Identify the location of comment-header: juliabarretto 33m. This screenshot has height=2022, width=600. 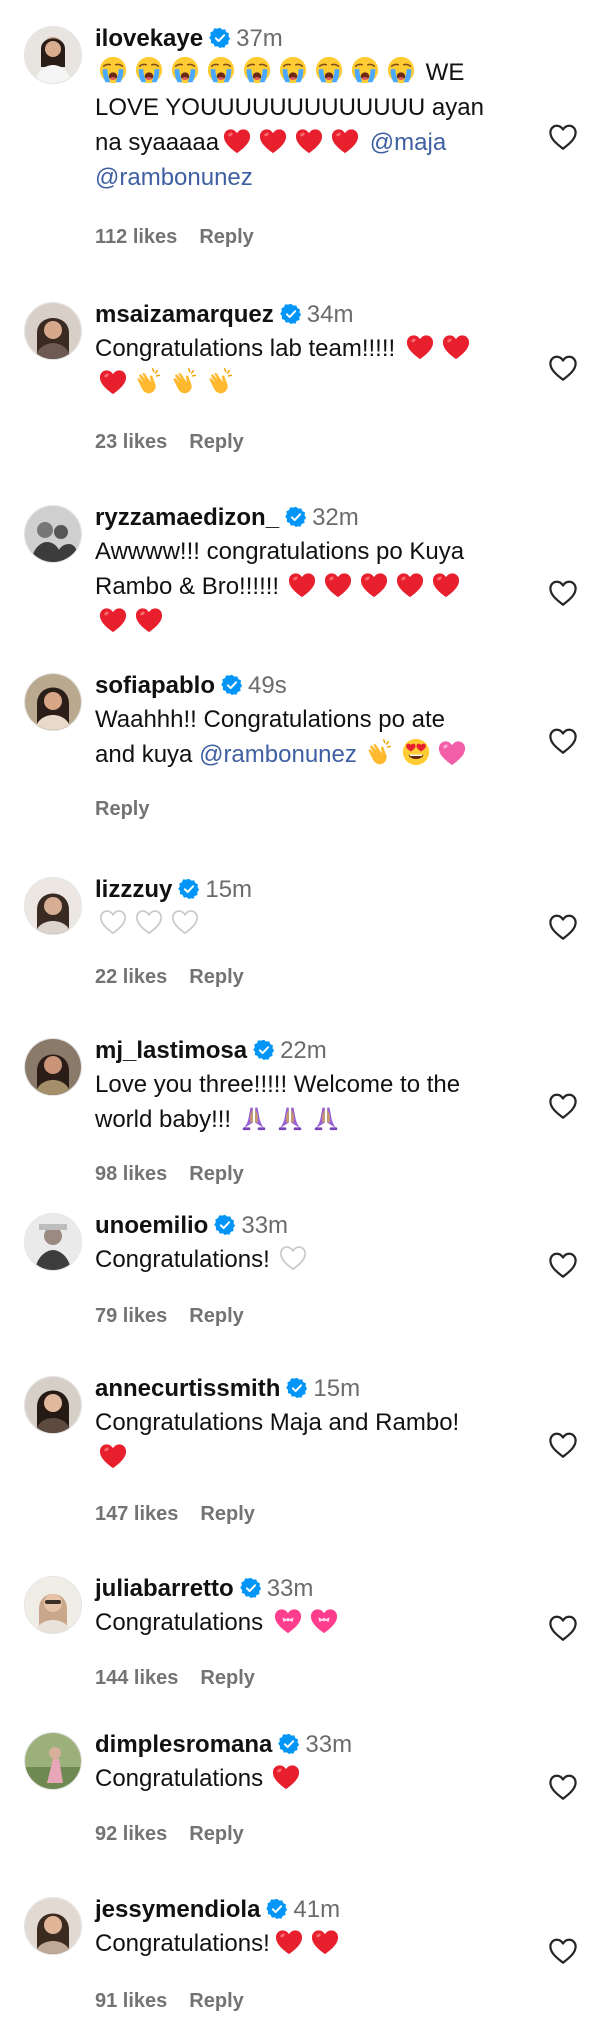
(204, 1589).